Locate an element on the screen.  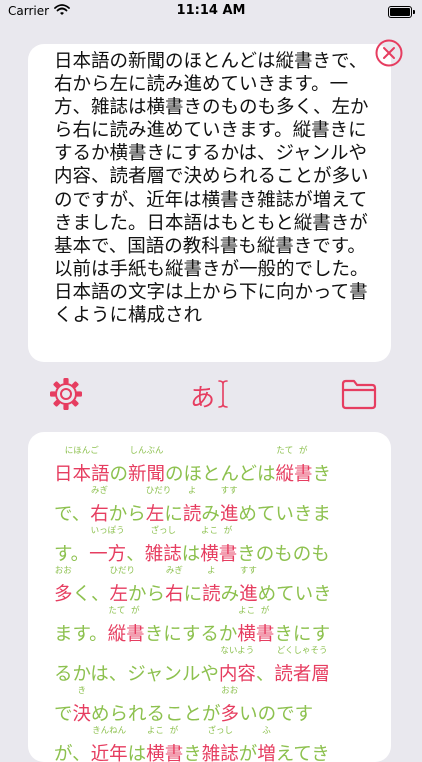
furigana-reading: にほんご is located at coordinates (81, 451).